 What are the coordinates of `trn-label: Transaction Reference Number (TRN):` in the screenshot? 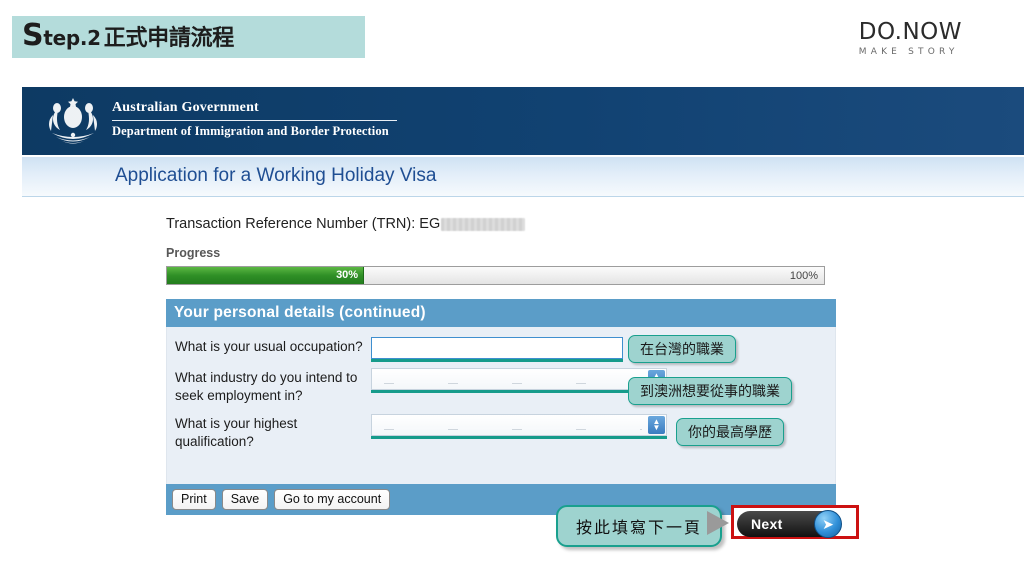 It's located at (293, 224).